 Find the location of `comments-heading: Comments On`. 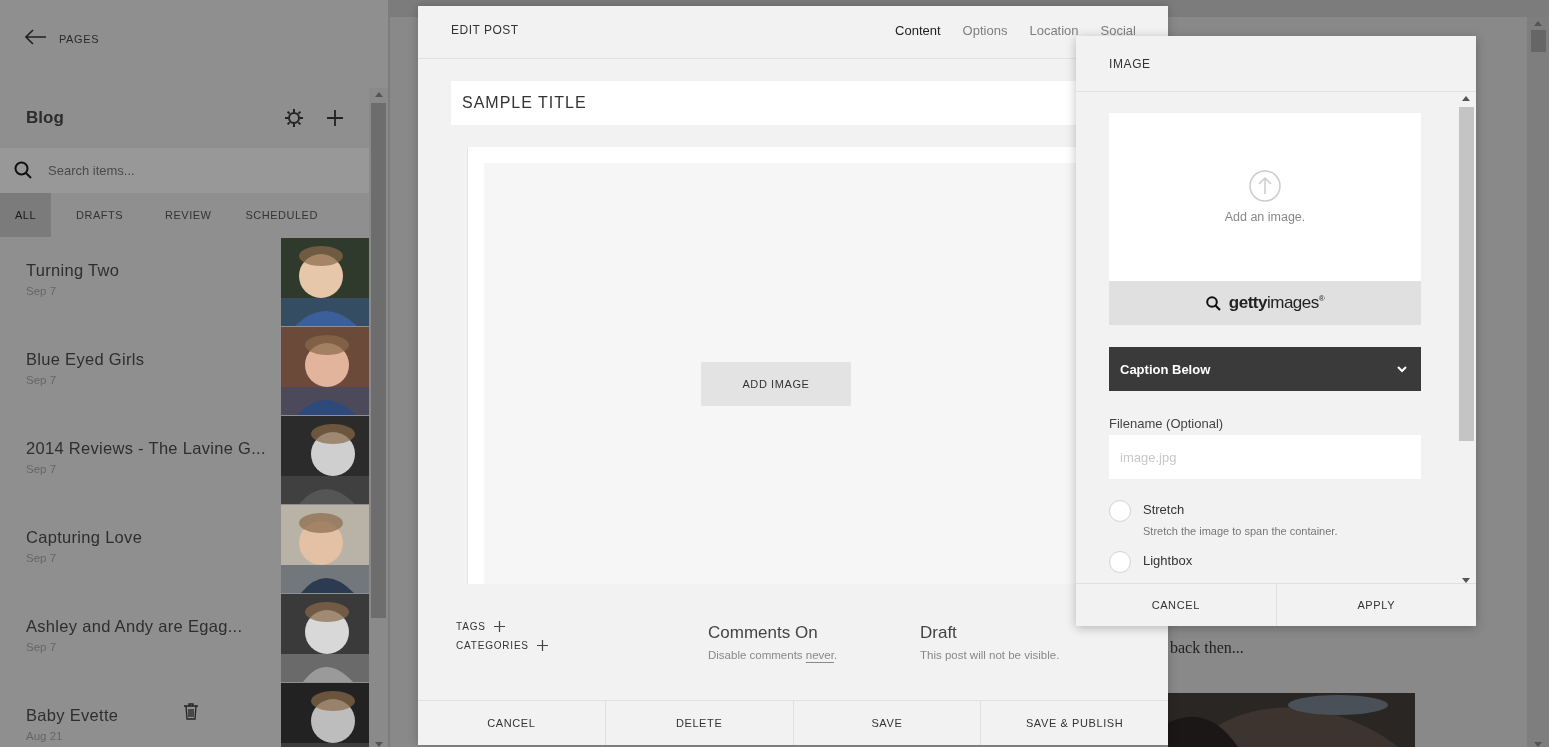

comments-heading: Comments On is located at coordinates (814, 633).